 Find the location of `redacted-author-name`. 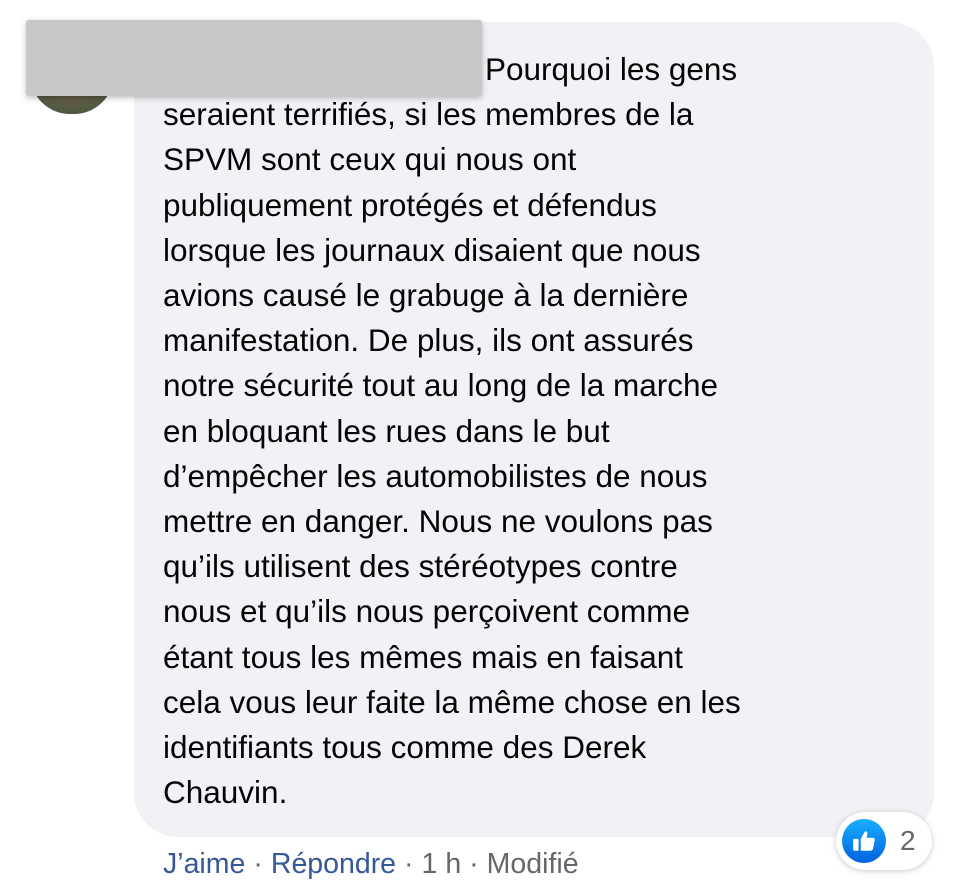

redacted-author-name is located at coordinates (254, 58).